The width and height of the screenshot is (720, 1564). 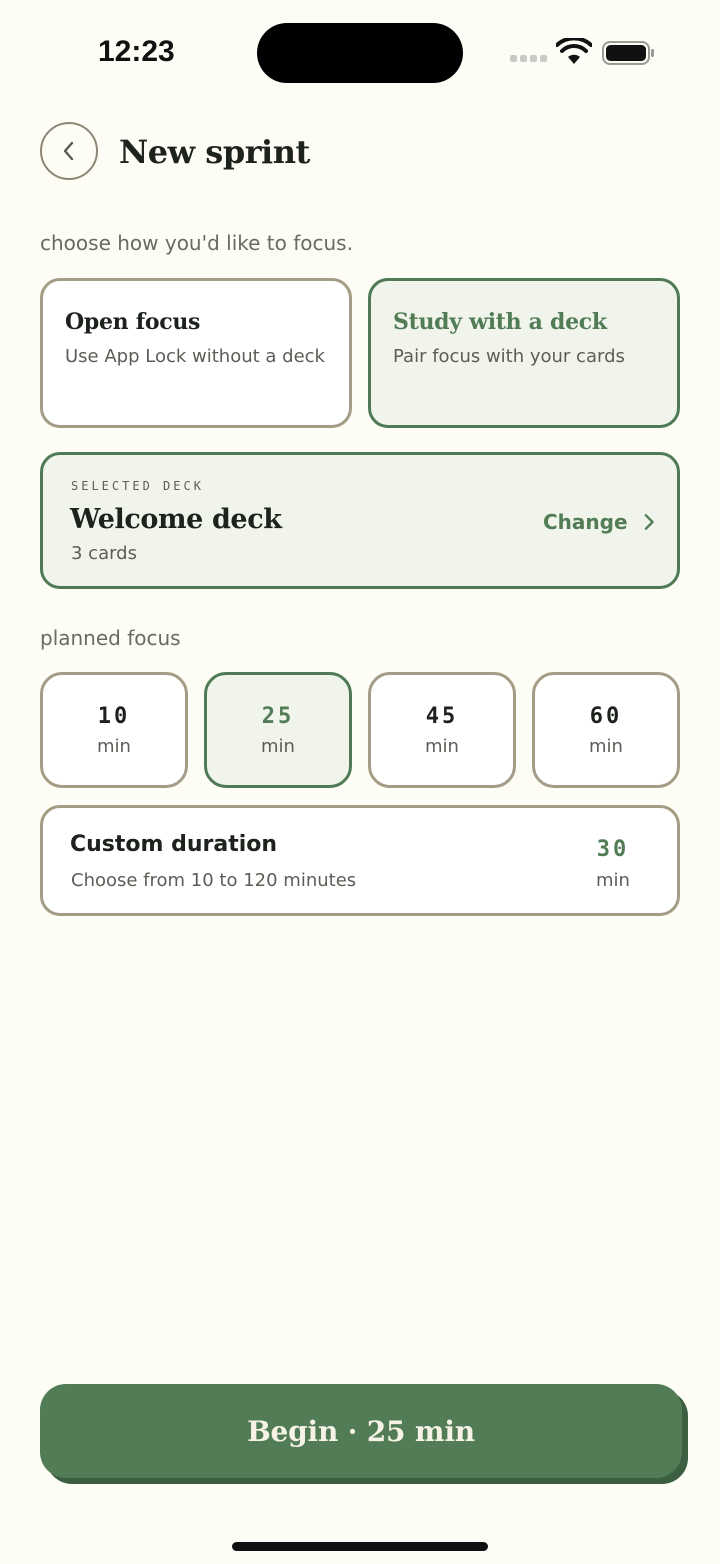 I want to click on change-deck-button: Change, so click(x=599, y=522).